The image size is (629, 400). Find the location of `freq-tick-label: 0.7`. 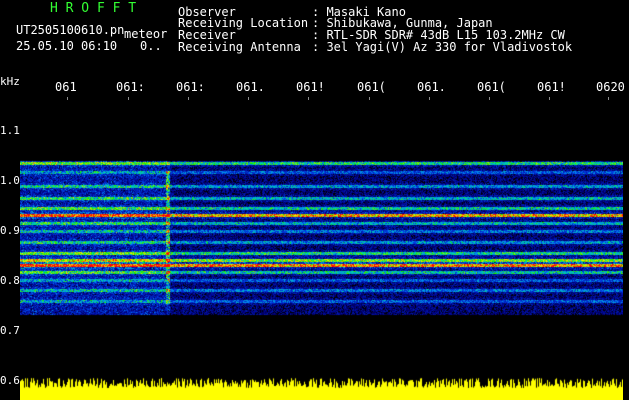

freq-tick-label: 0.7 is located at coordinates (10, 330).